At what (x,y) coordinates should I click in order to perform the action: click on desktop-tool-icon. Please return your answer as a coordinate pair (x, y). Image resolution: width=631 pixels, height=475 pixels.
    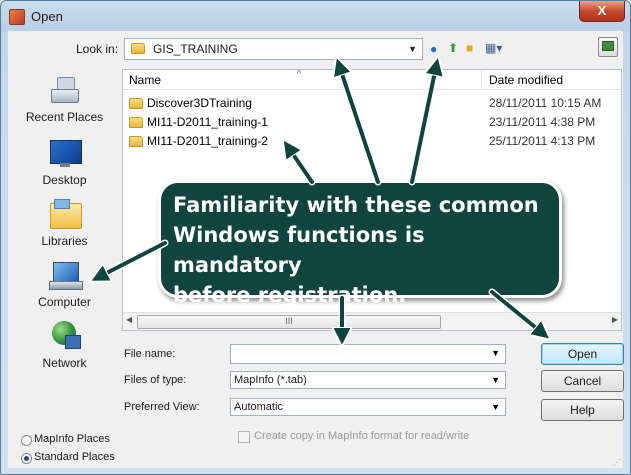
    Looking at the image, I should click on (608, 46).